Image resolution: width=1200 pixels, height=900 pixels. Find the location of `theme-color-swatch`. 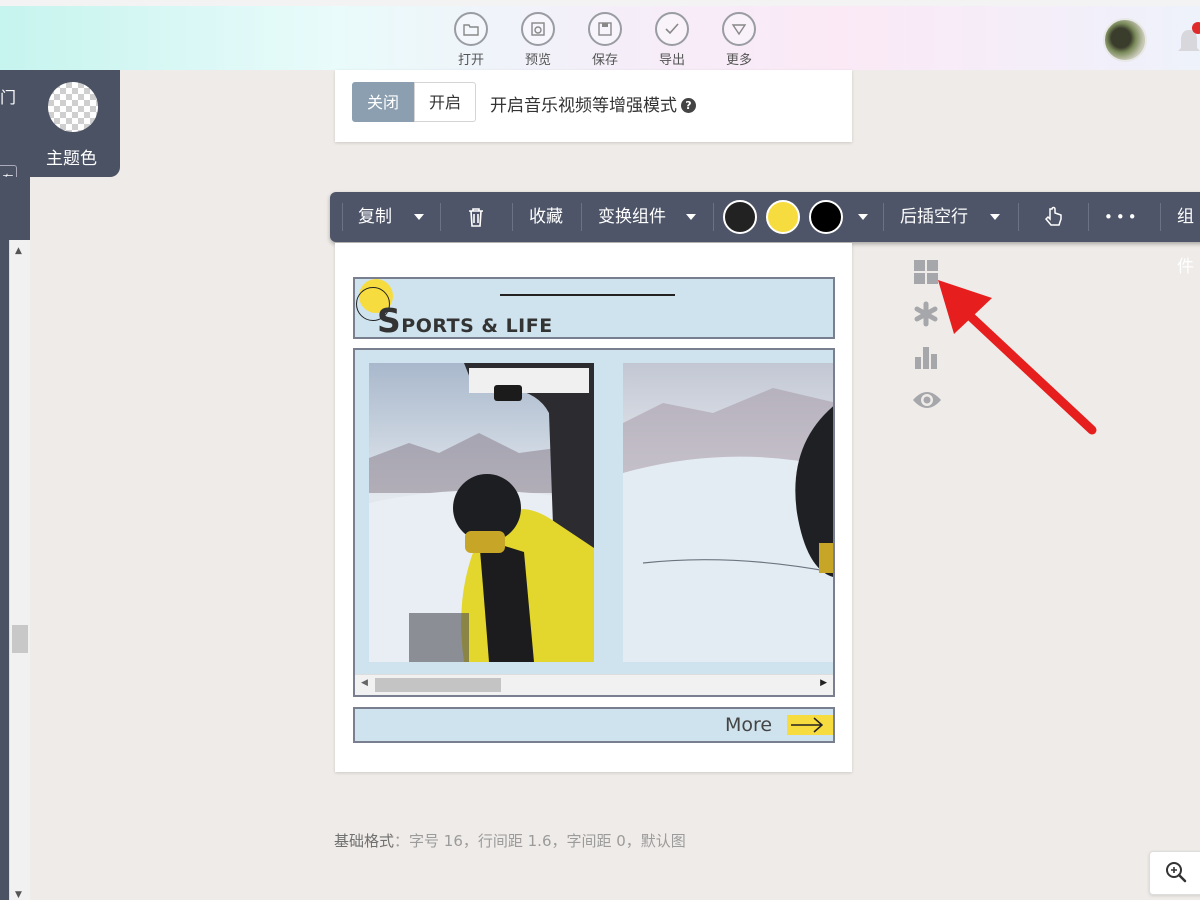

theme-color-swatch is located at coordinates (73, 107).